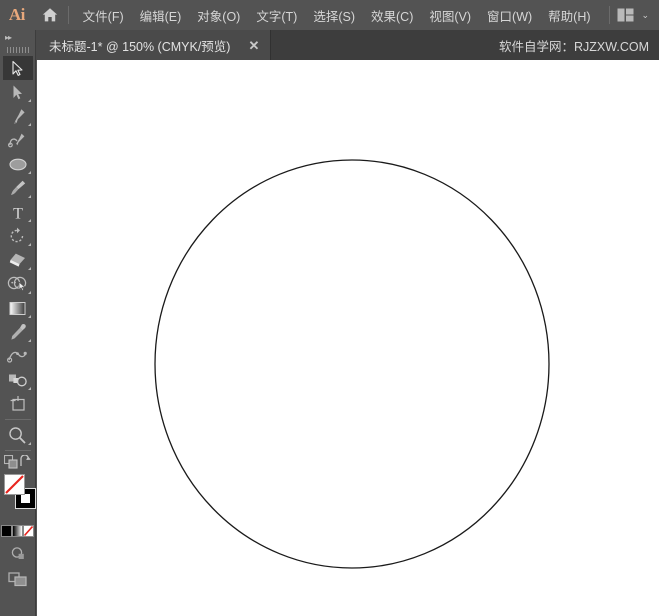  Describe the element at coordinates (645, 14) in the screenshot. I see `chevron-down-icon: ⌄` at that location.